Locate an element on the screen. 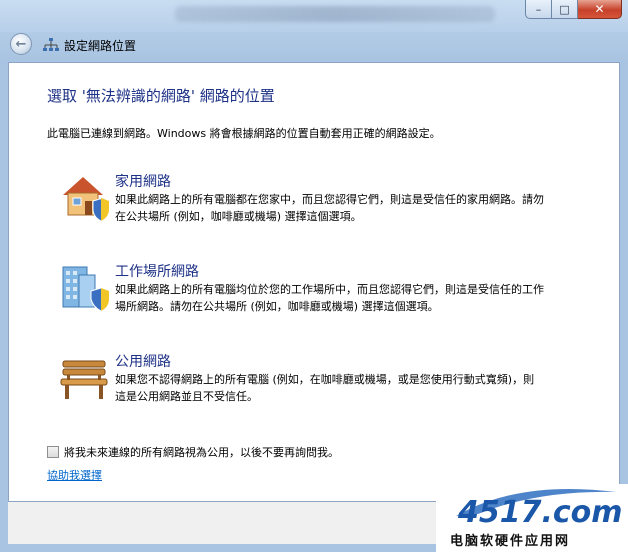  home-network-icon is located at coordinates (86, 199).